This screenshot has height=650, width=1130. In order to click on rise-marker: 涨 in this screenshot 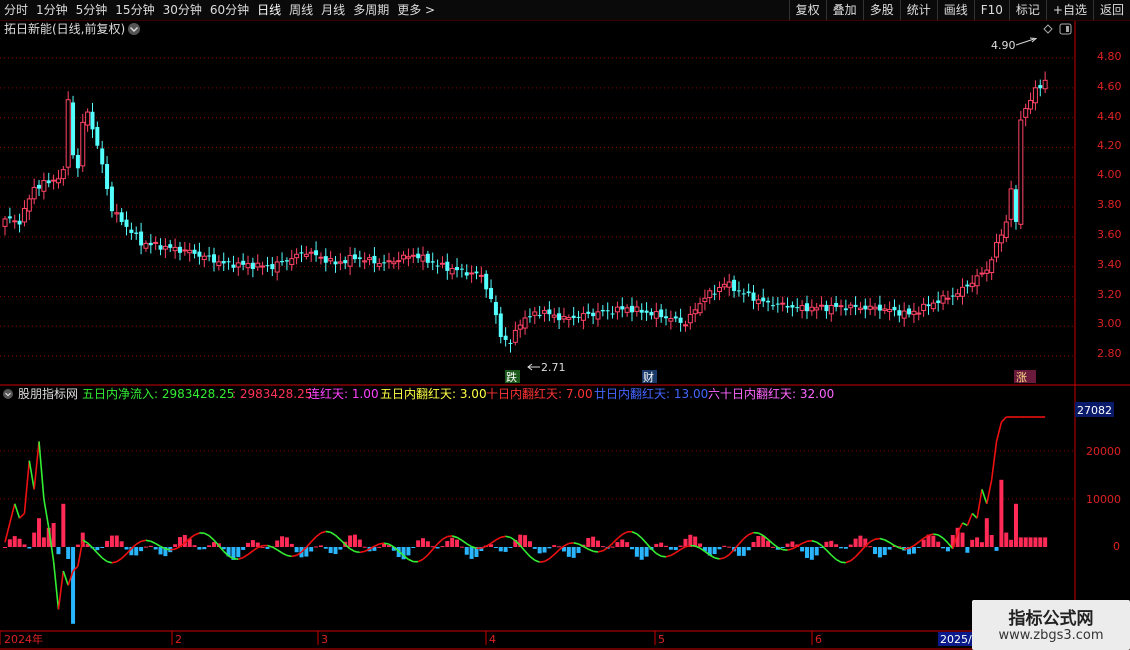, I will do `click(1025, 377)`.